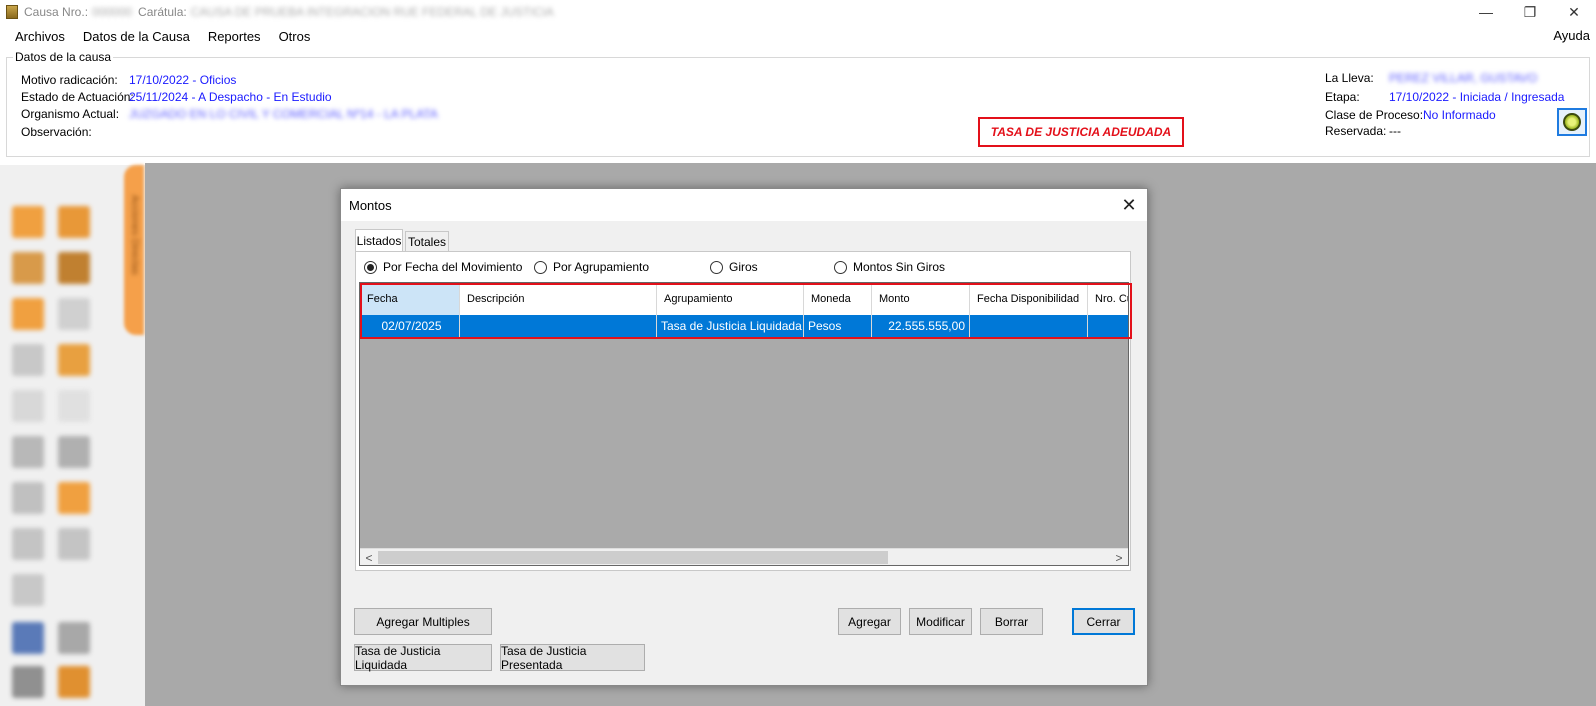  I want to click on scroll-thumb, so click(633, 557).